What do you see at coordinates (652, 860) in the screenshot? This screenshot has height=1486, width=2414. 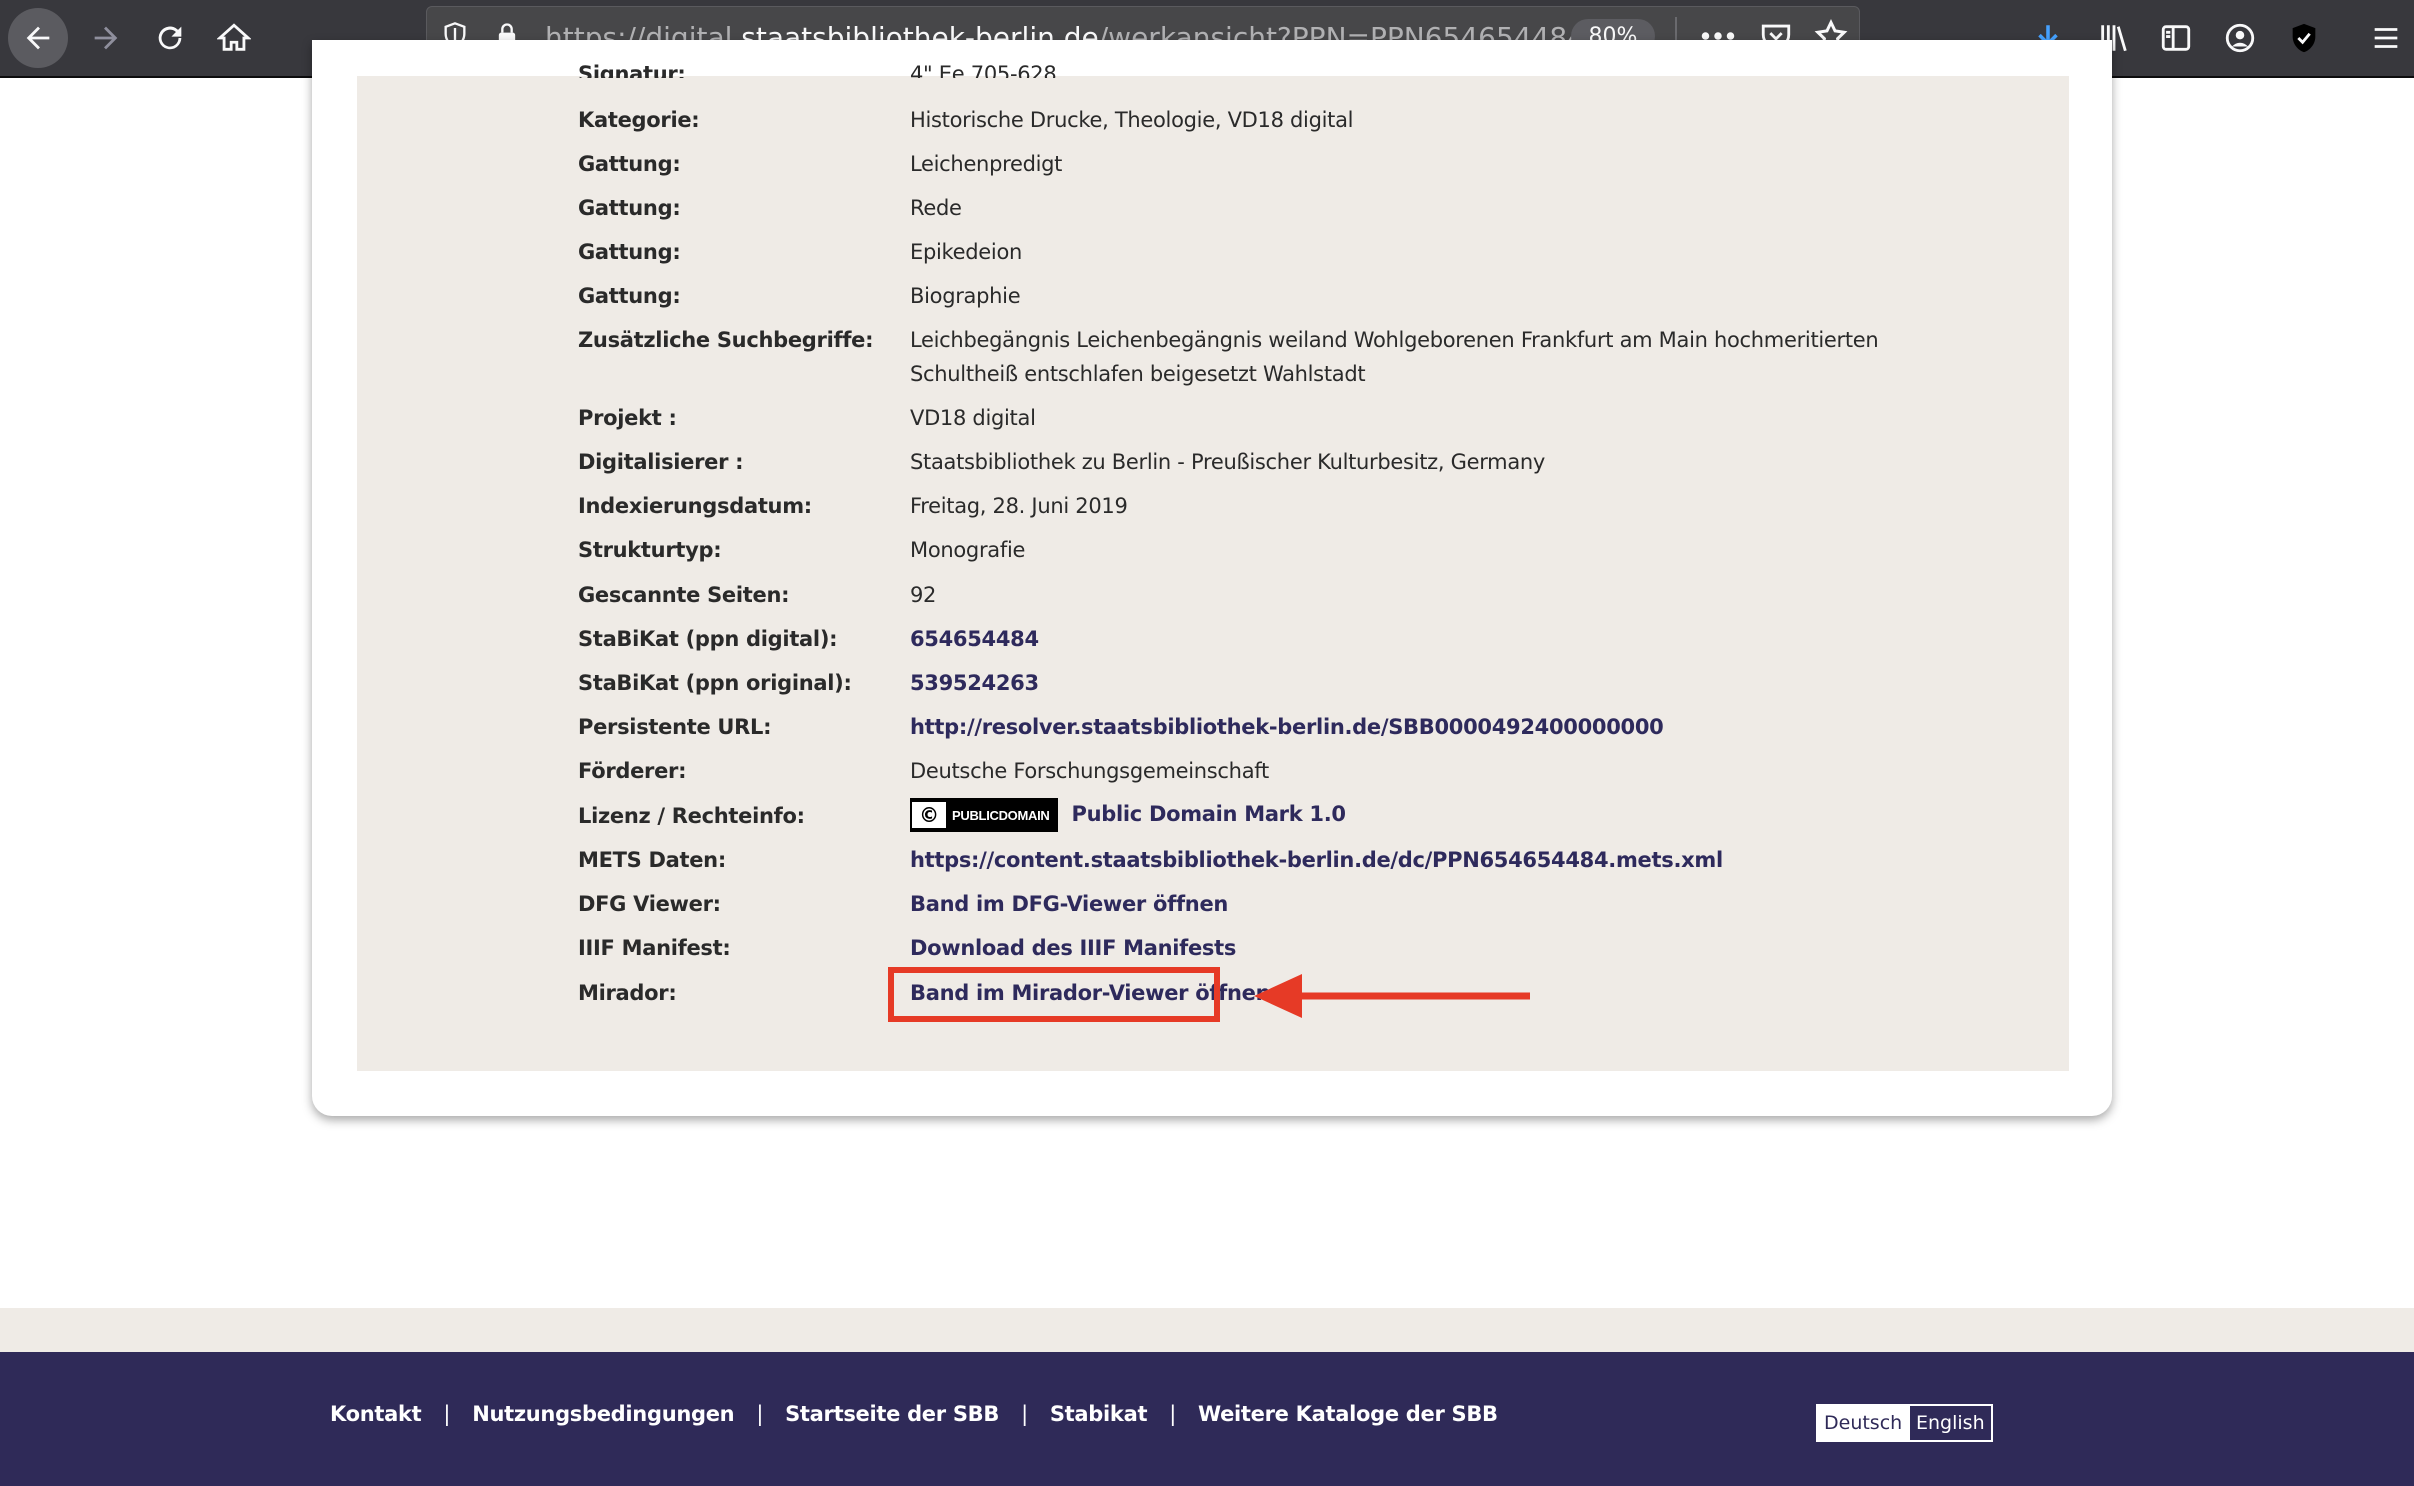 I see `meta-label: METS Daten:` at bounding box center [652, 860].